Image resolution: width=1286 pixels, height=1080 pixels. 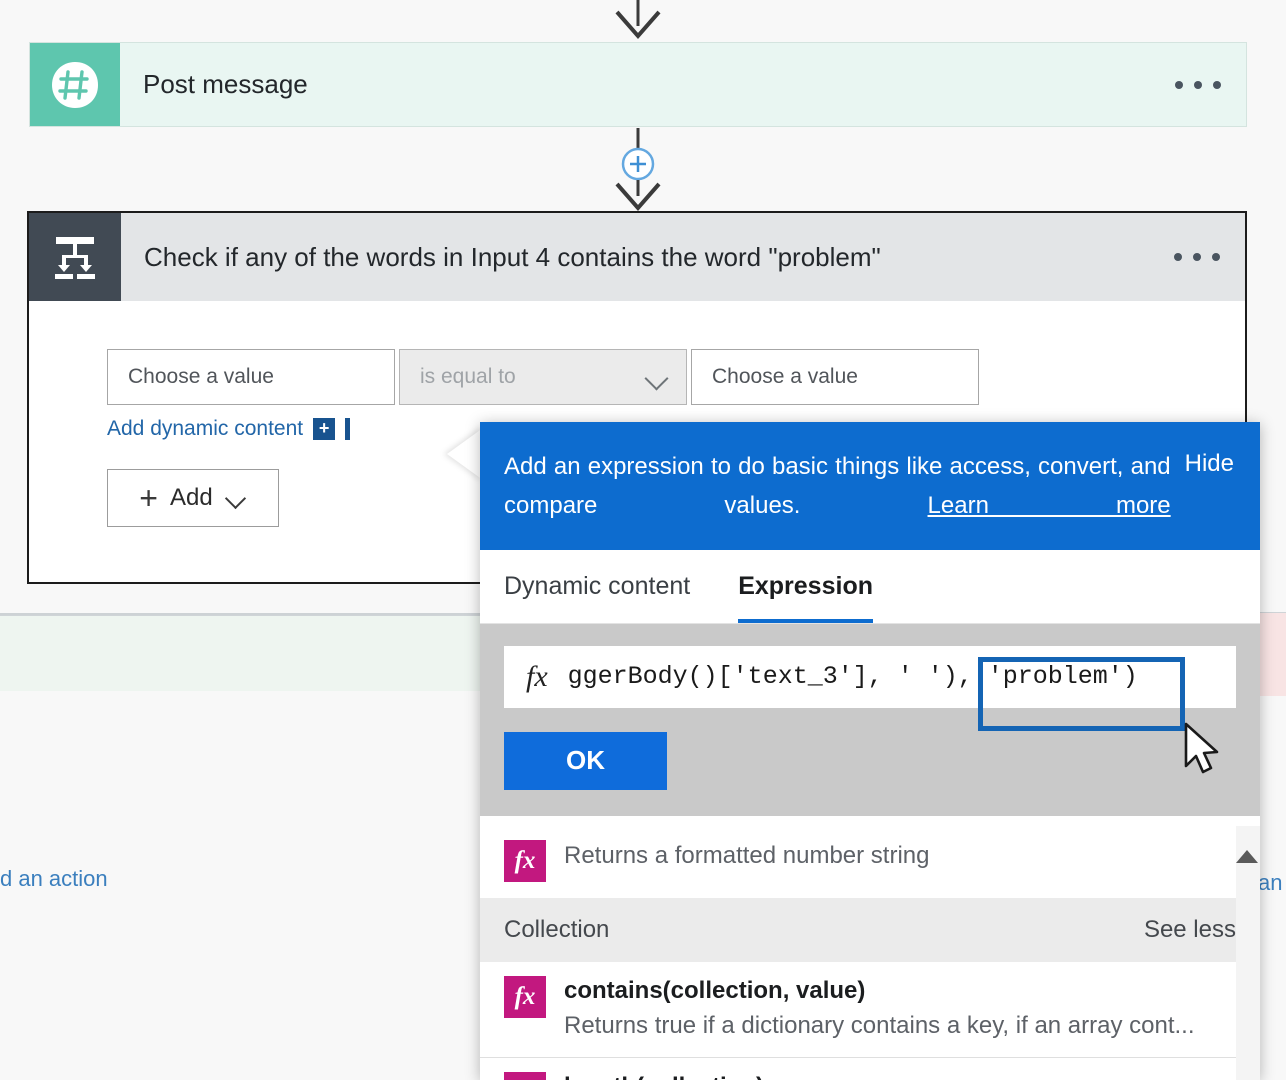 I want to click on mouse-cursor, so click(x=1201, y=748).